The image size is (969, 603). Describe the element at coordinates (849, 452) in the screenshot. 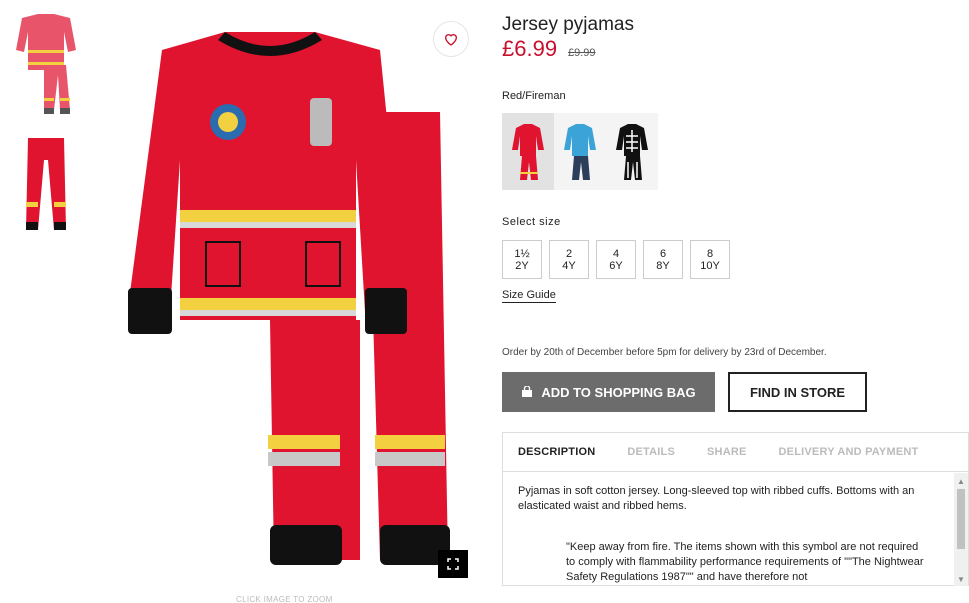

I see `tab-delivery-payment: DELIVERY AND PAYMENT` at that location.